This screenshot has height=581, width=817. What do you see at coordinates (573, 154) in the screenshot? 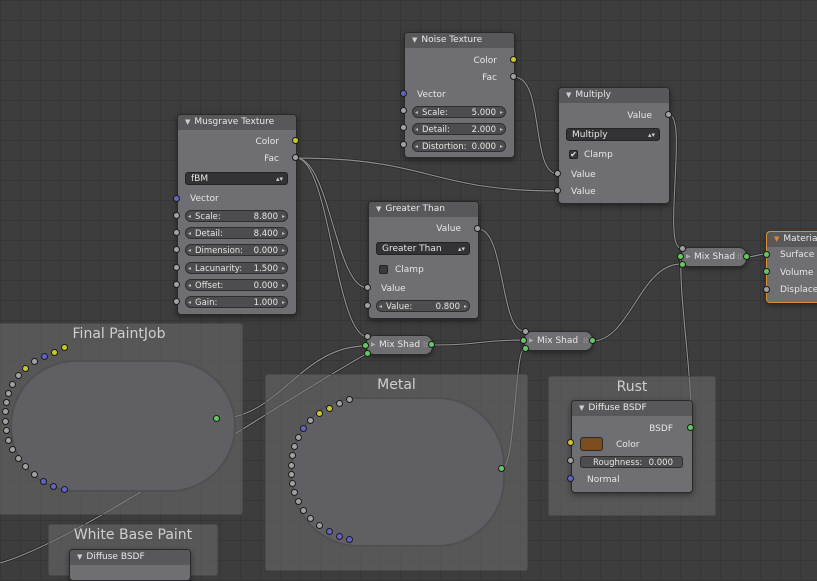
I see `clamp-checkbox: ✔` at bounding box center [573, 154].